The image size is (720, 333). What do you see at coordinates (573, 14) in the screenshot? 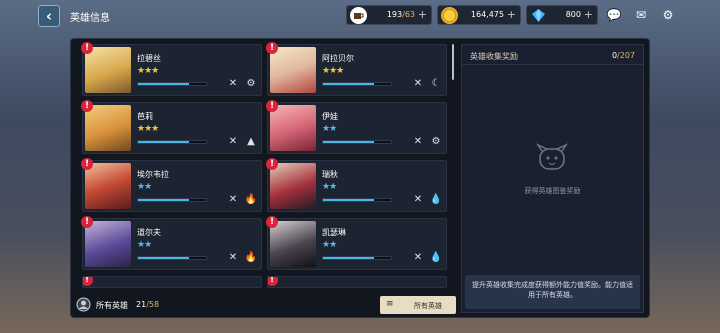
I see `diamond-value: 800` at bounding box center [573, 14].